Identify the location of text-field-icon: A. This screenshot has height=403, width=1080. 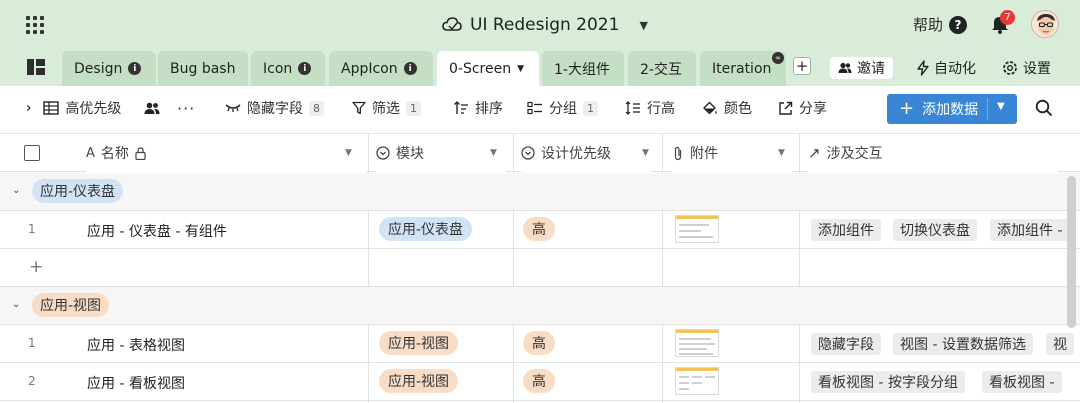
(90, 153).